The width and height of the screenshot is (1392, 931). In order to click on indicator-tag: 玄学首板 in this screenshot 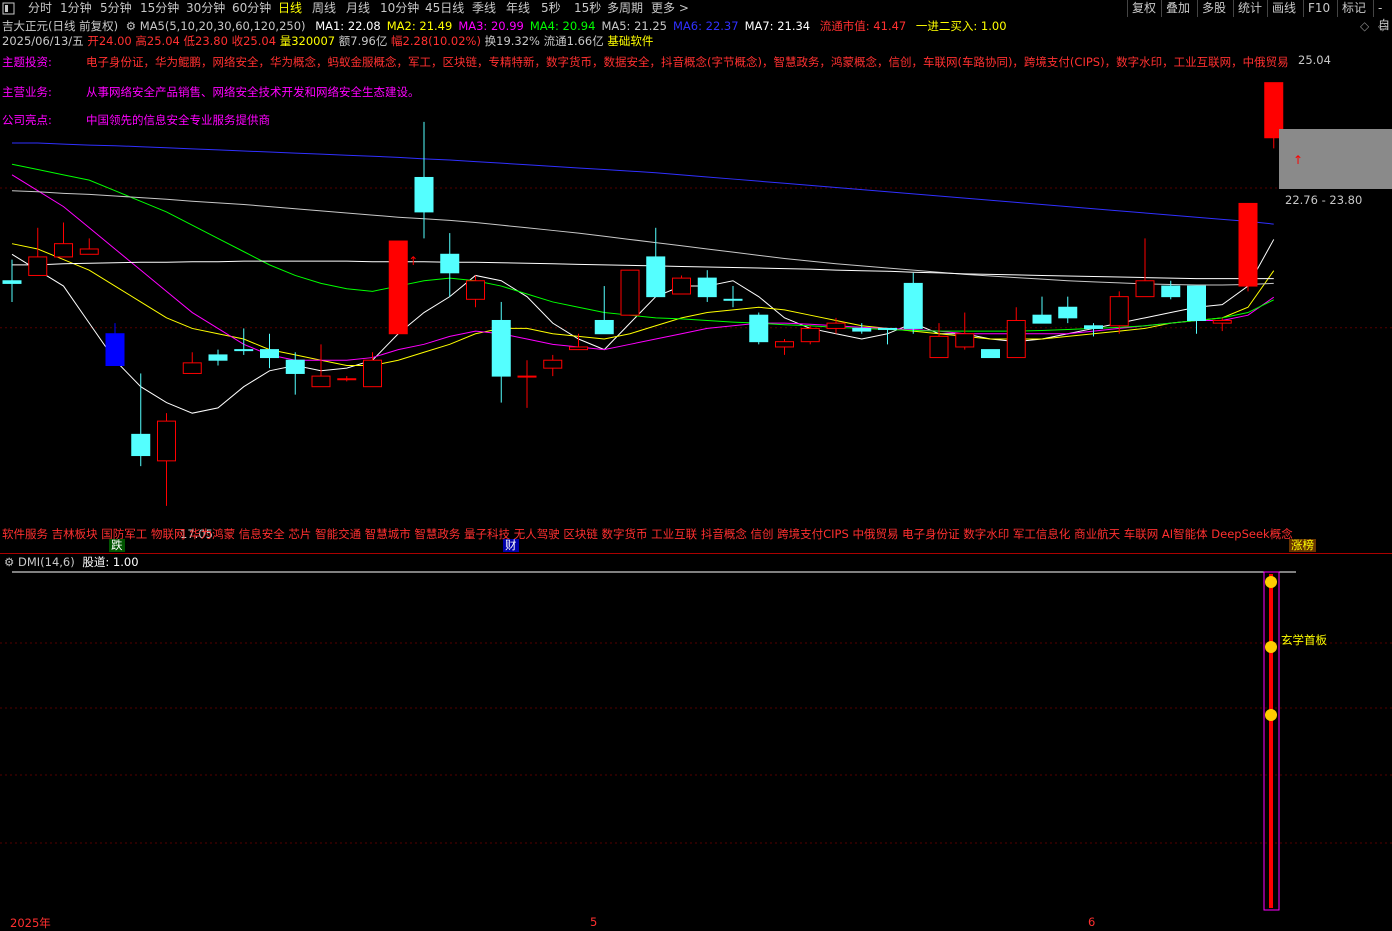, I will do `click(1304, 640)`.